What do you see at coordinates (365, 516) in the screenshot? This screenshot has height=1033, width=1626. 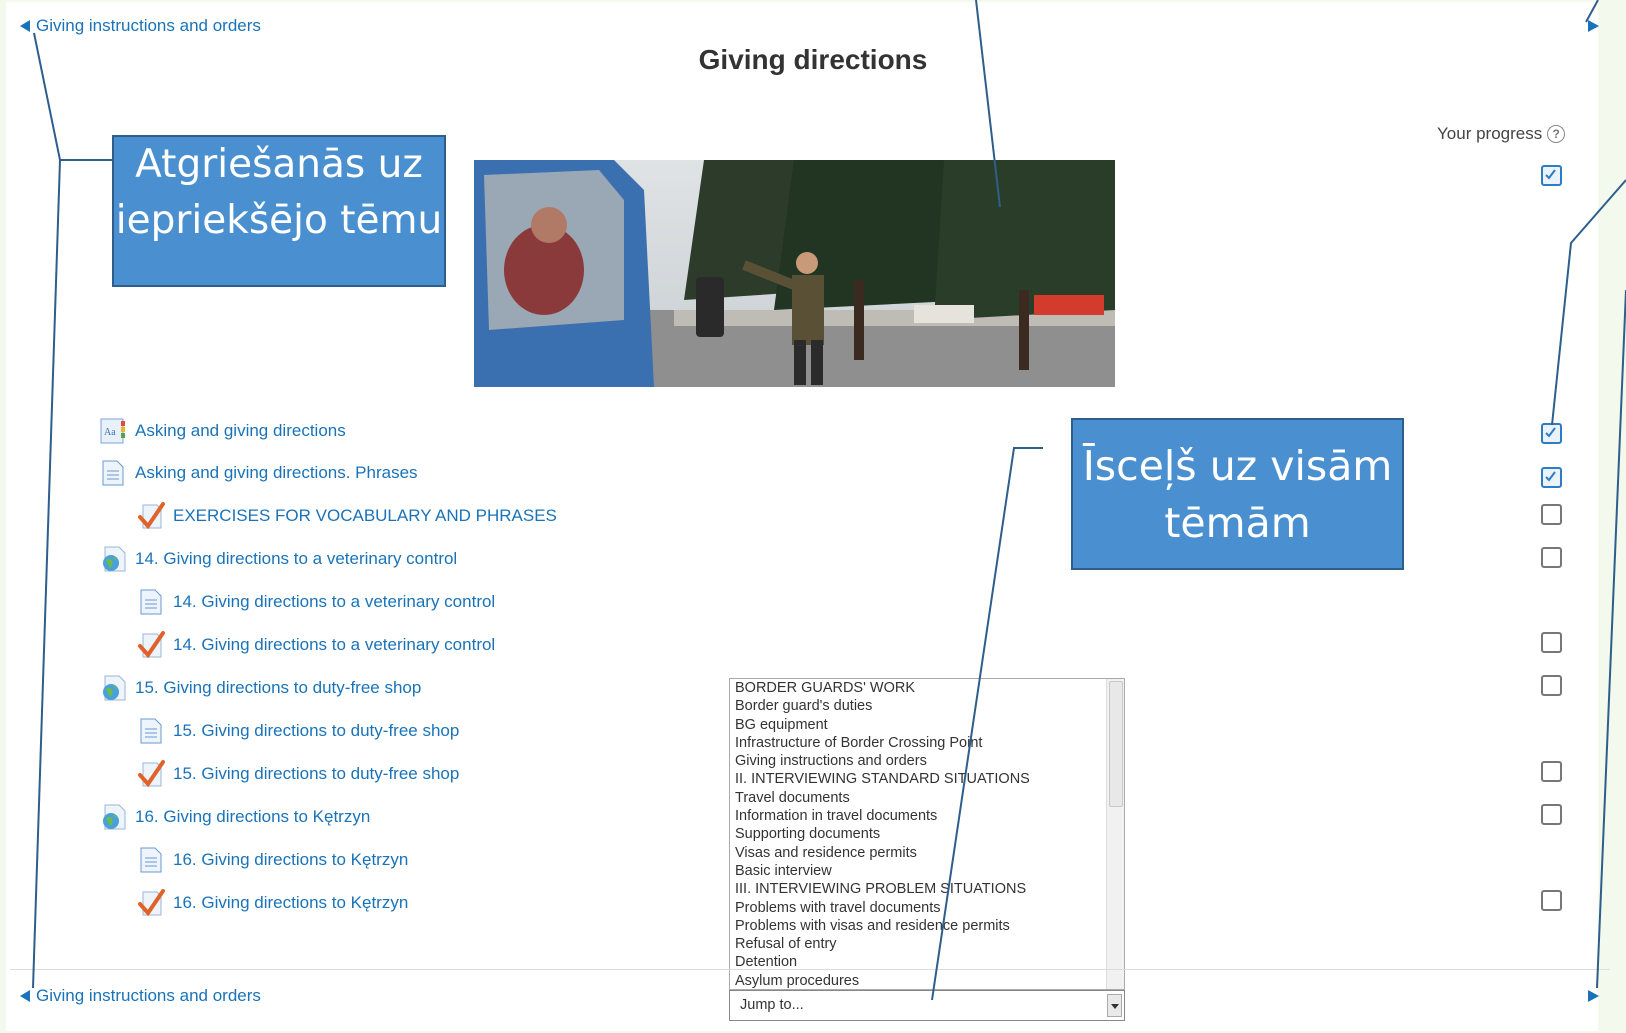 I see `activity-link: EXERCISES FOR VOCABULARY AND PHRASES` at bounding box center [365, 516].